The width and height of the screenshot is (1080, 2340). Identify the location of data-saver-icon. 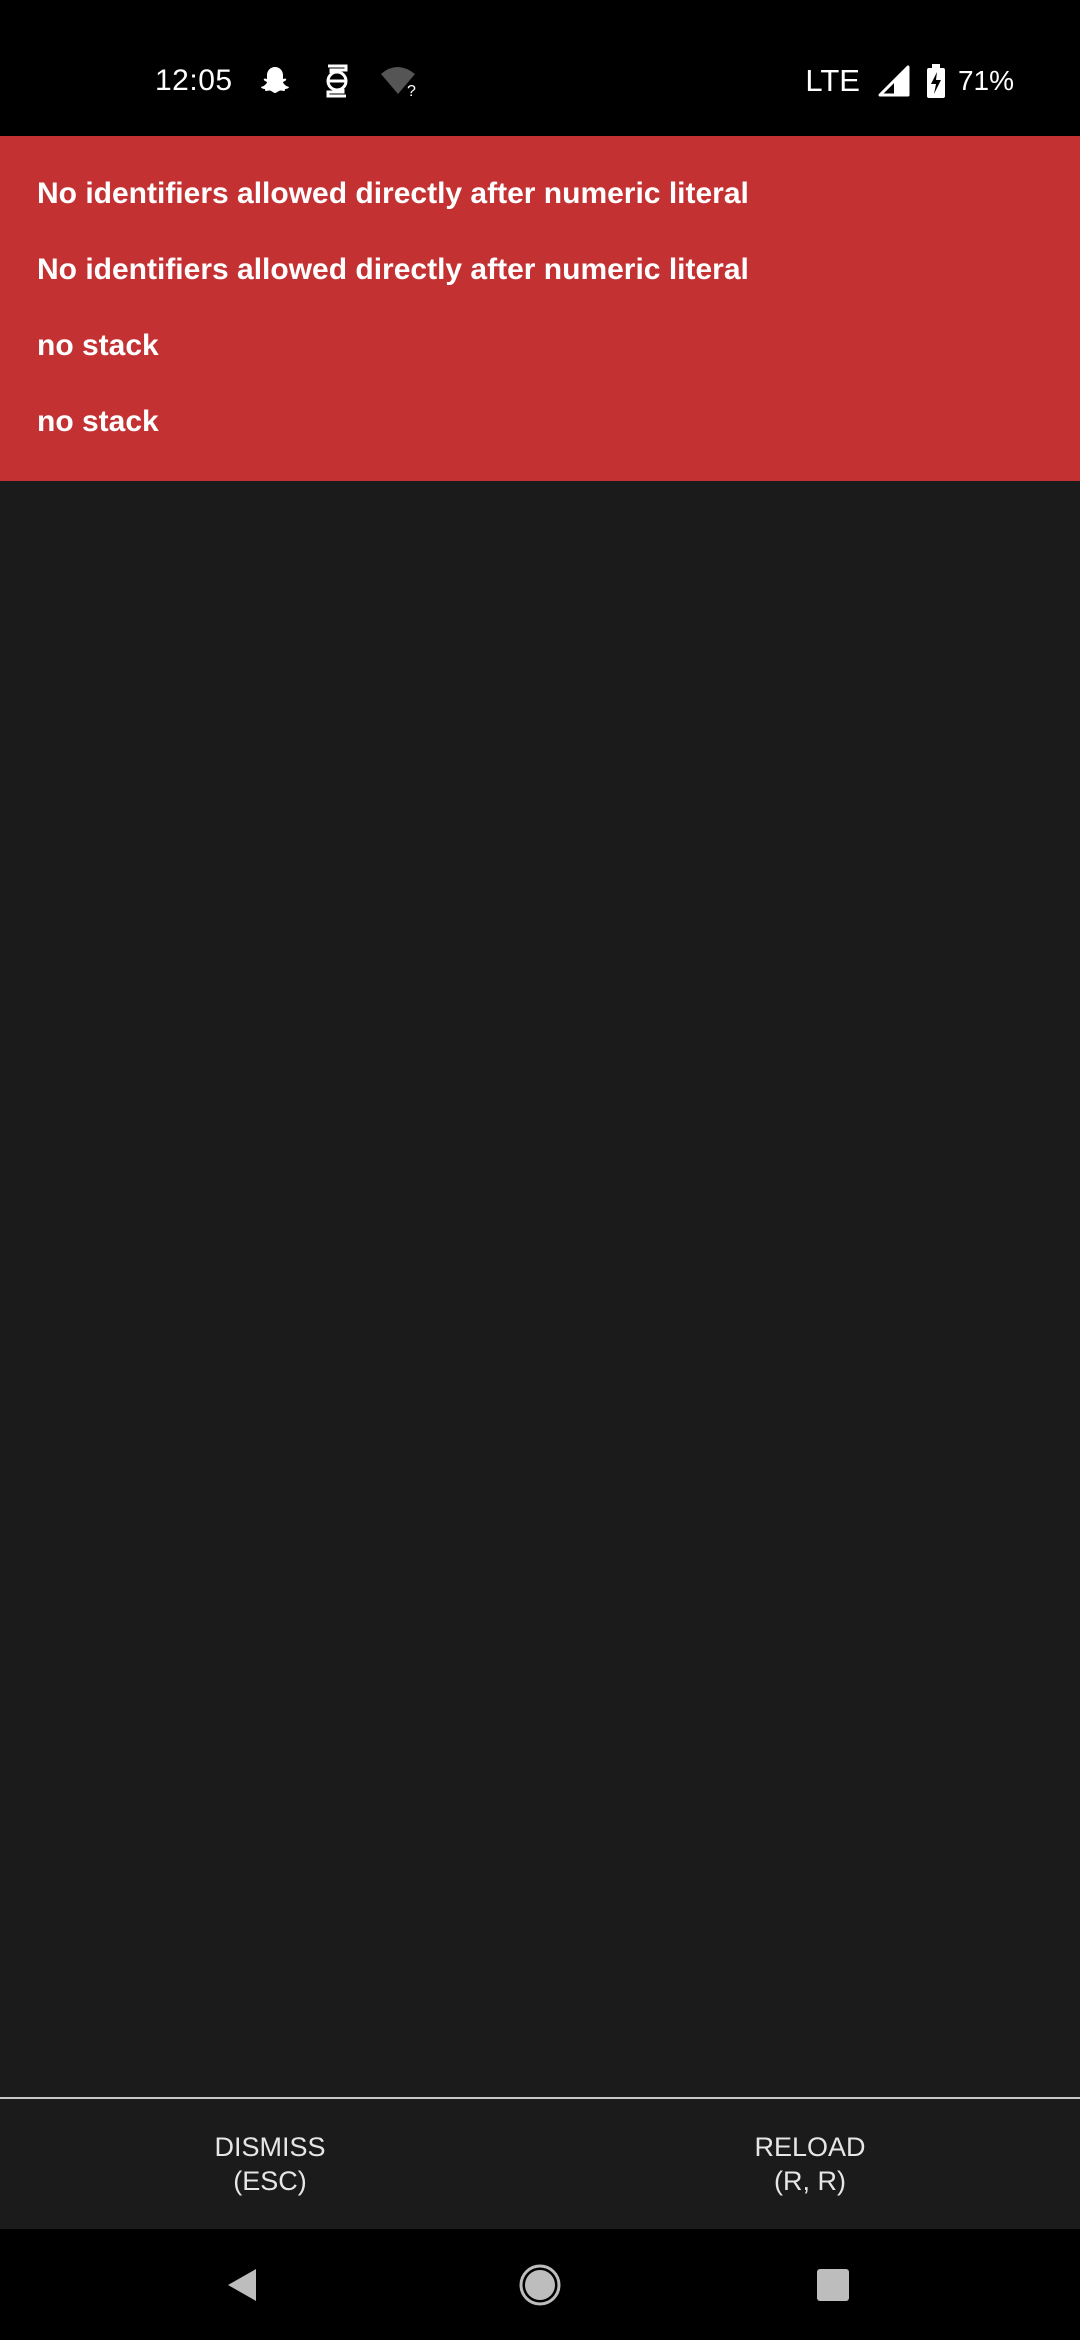
(337, 81).